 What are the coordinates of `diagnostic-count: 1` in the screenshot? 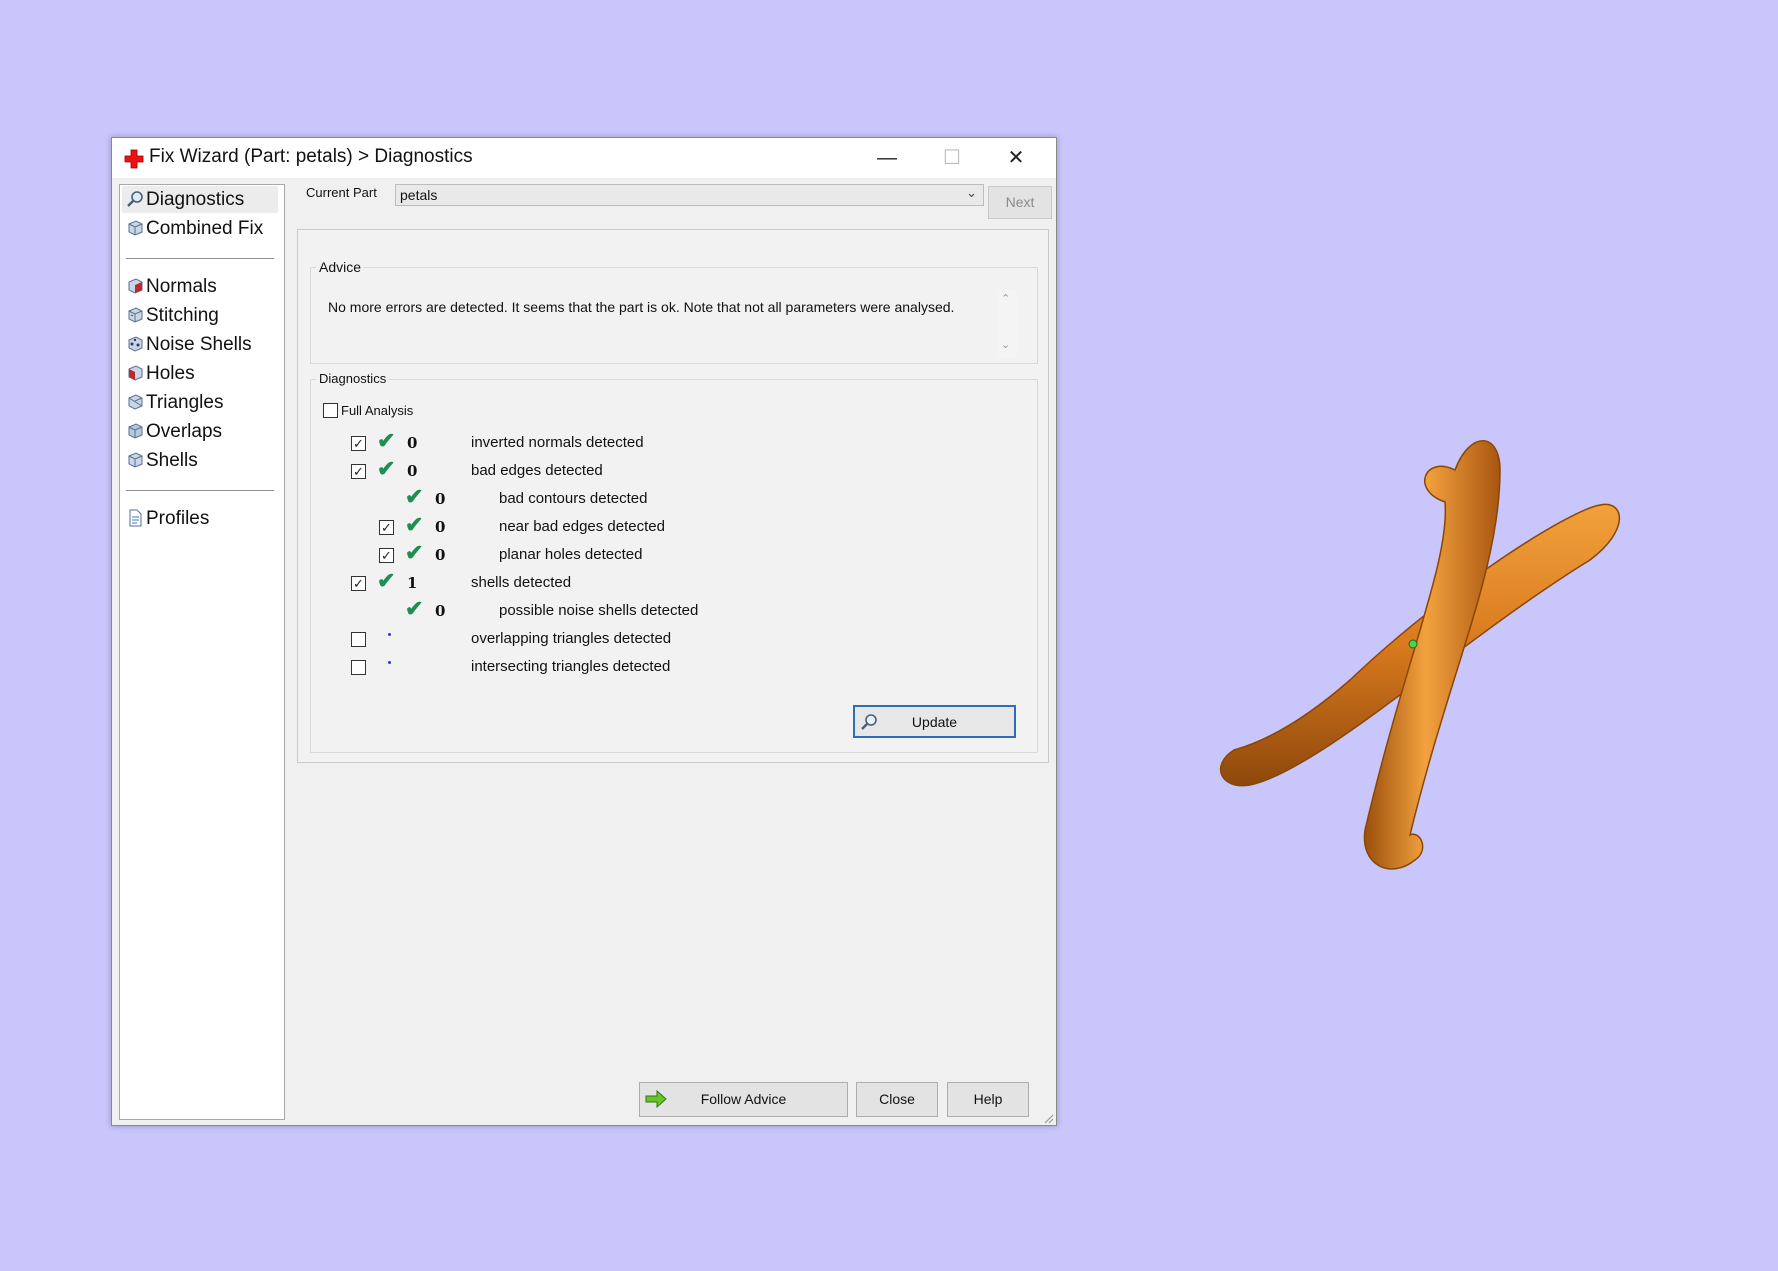 It's located at (412, 583).